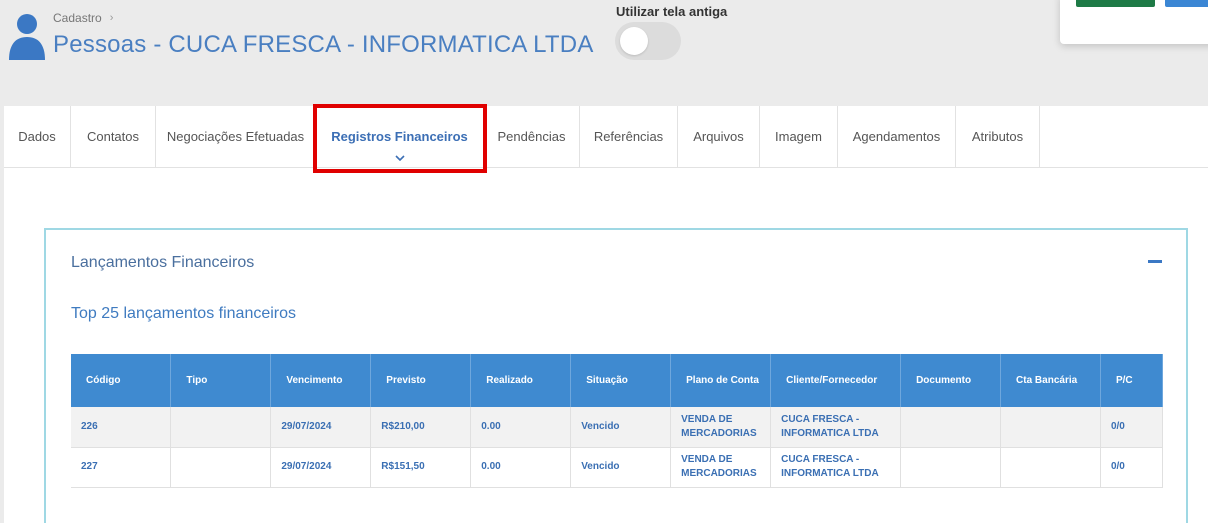 The height and width of the screenshot is (523, 1208). Describe the element at coordinates (321, 380) in the screenshot. I see `column-header: Vencimento` at that location.